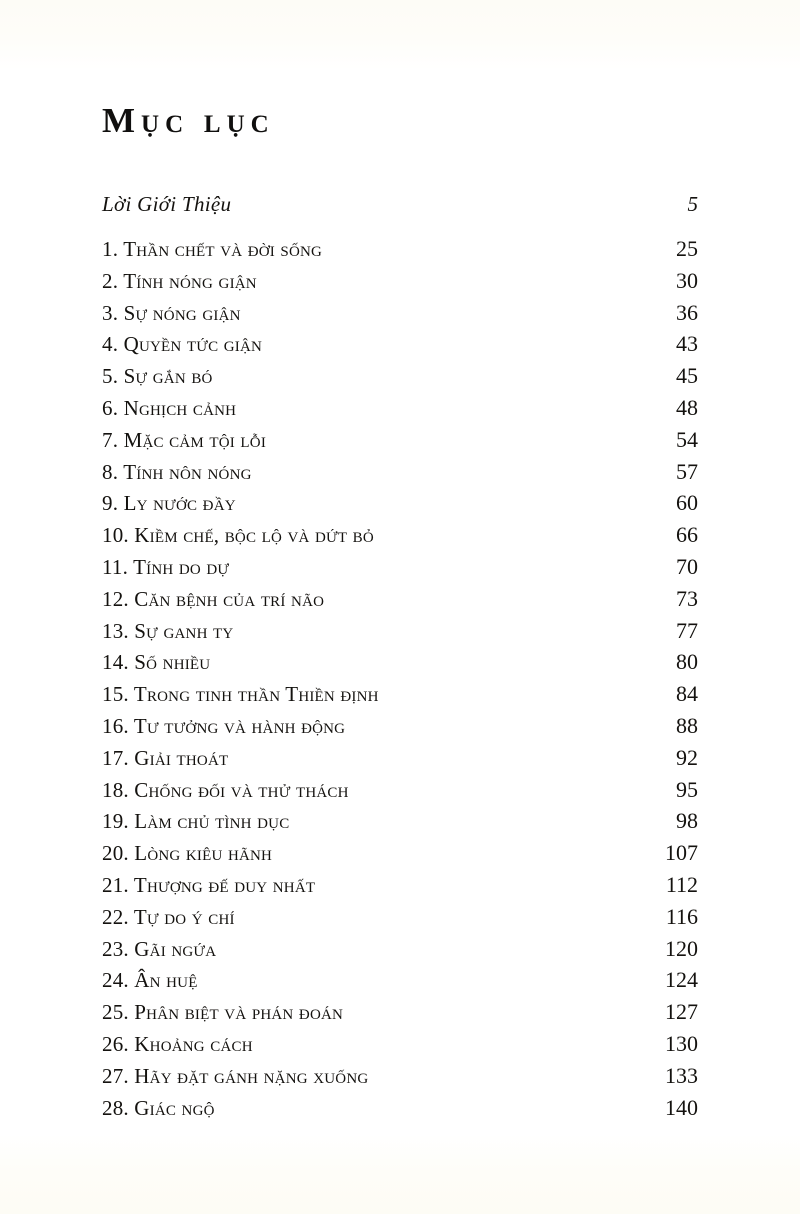 This screenshot has height=1214, width=800. Describe the element at coordinates (238, 535) in the screenshot. I see `toc-entry-label: 10. Kiềm chế, bộc lộ và dứt bỏ` at that location.